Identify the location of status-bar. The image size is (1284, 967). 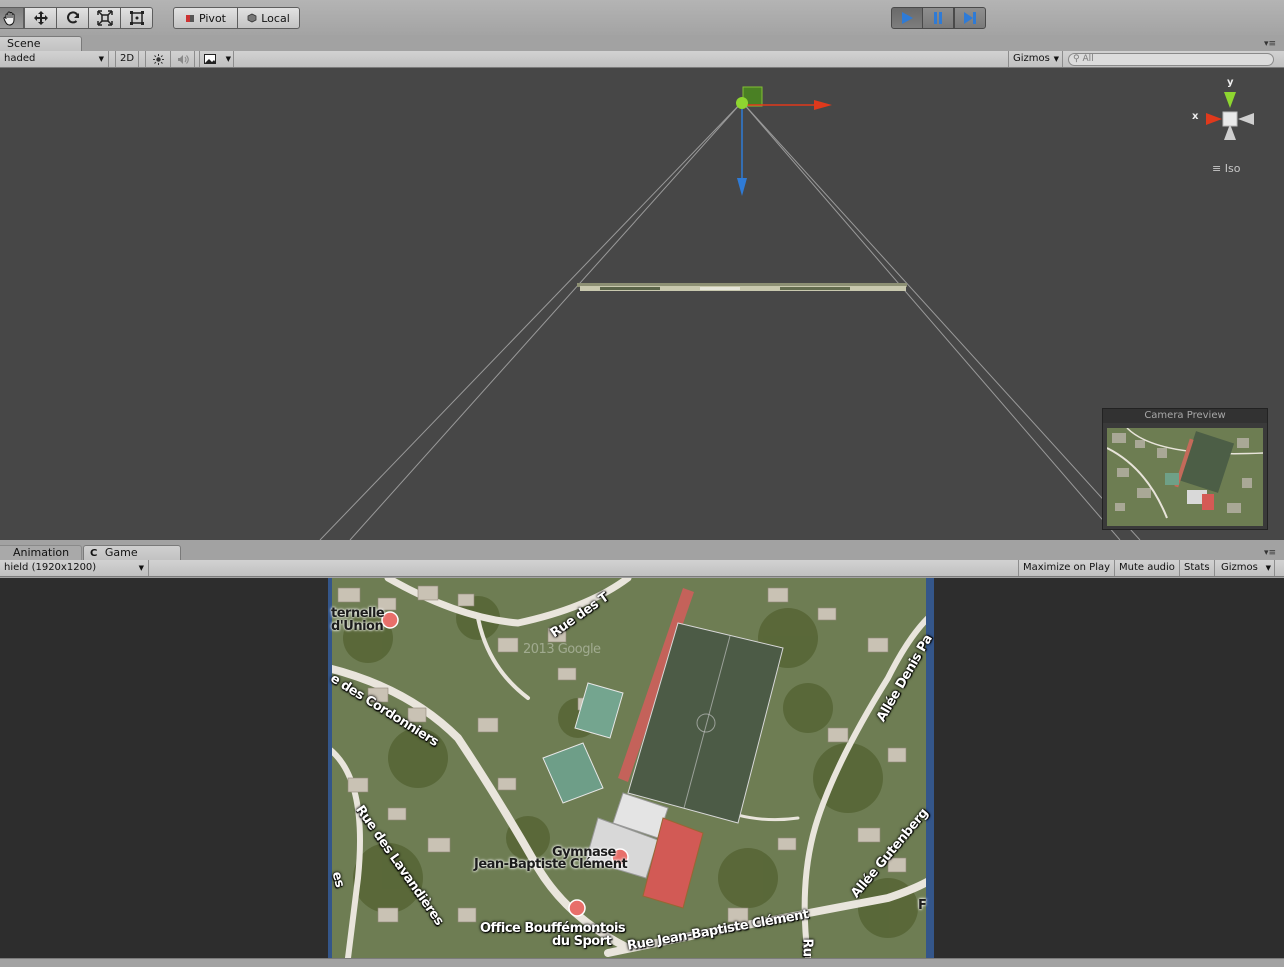
(642, 962).